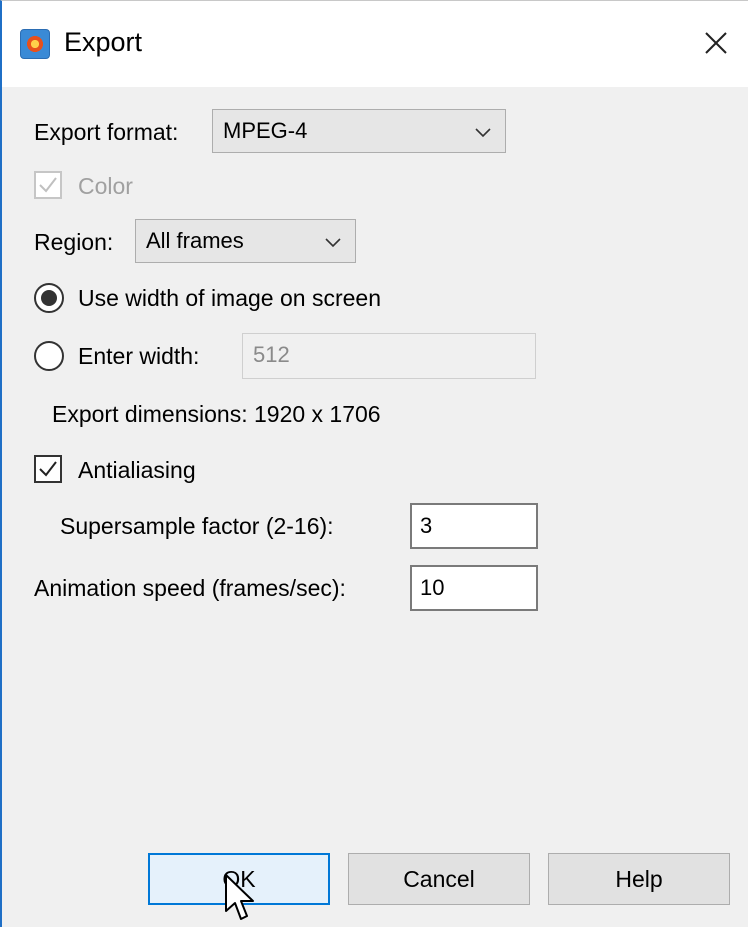 The image size is (748, 928). What do you see at coordinates (474, 588) in the screenshot?
I see `animation-speed-input: 10` at bounding box center [474, 588].